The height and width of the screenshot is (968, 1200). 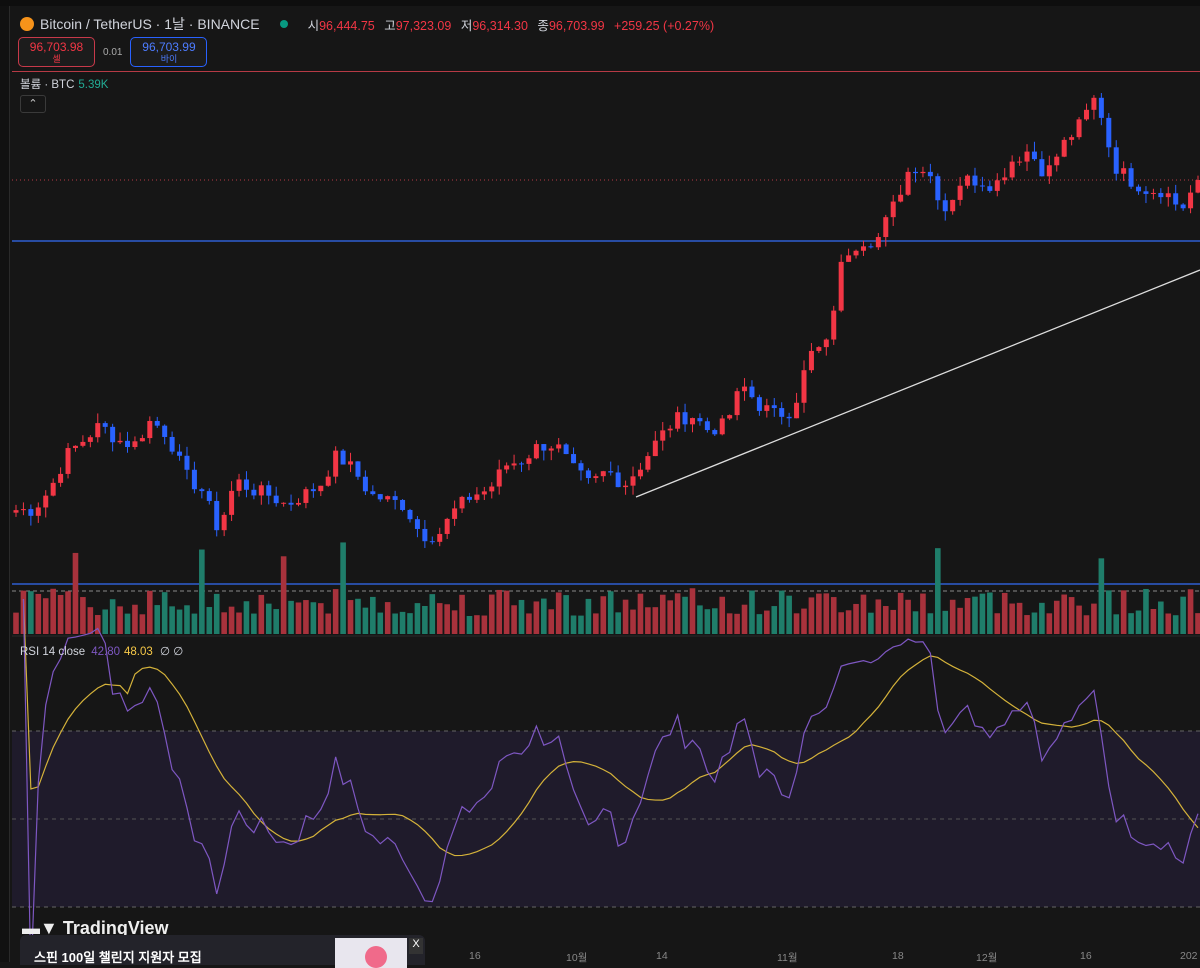 I want to click on symbol-title: Bitcoin / TetherUS · 1날 · BINANCE, so click(x=150, y=24).